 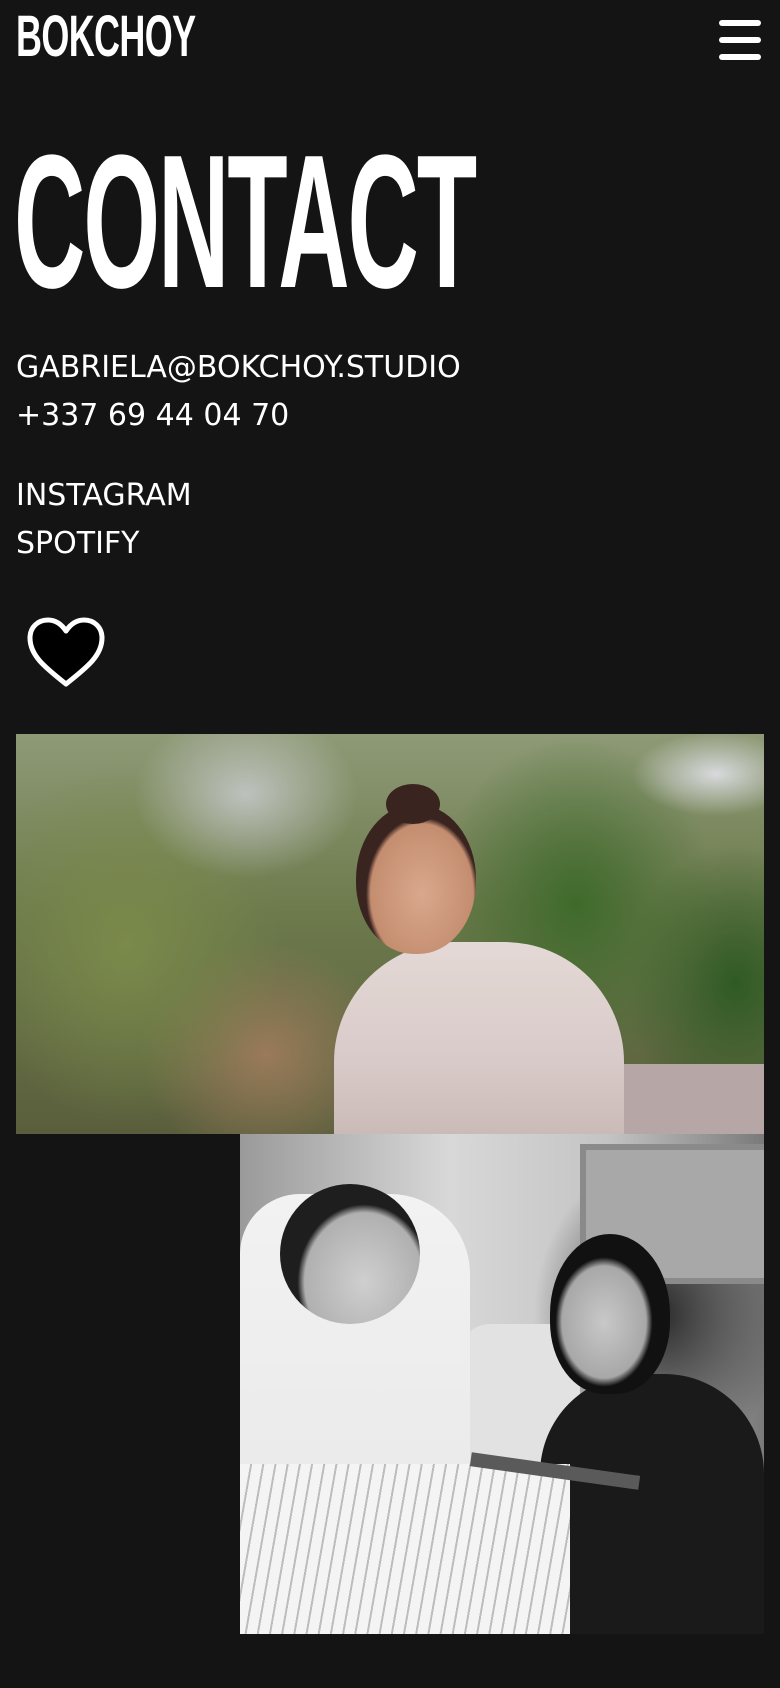 I want to click on phone-link: +337 69 44 04 70, so click(x=152, y=416).